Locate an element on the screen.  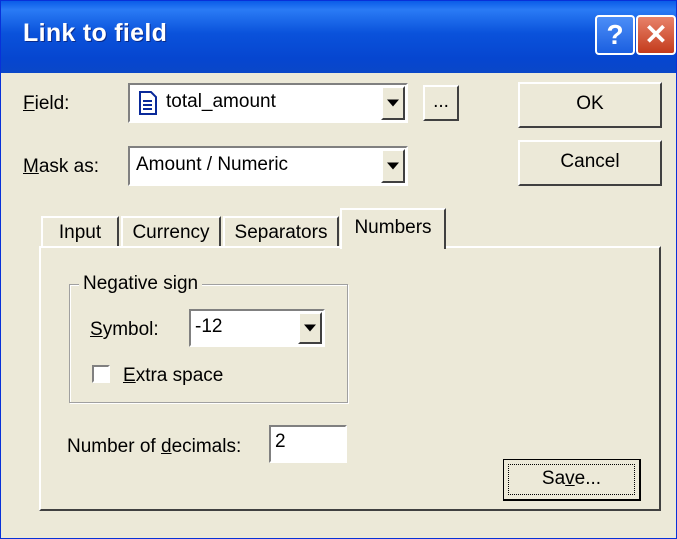
mask-dropdown-button is located at coordinates (393, 166).